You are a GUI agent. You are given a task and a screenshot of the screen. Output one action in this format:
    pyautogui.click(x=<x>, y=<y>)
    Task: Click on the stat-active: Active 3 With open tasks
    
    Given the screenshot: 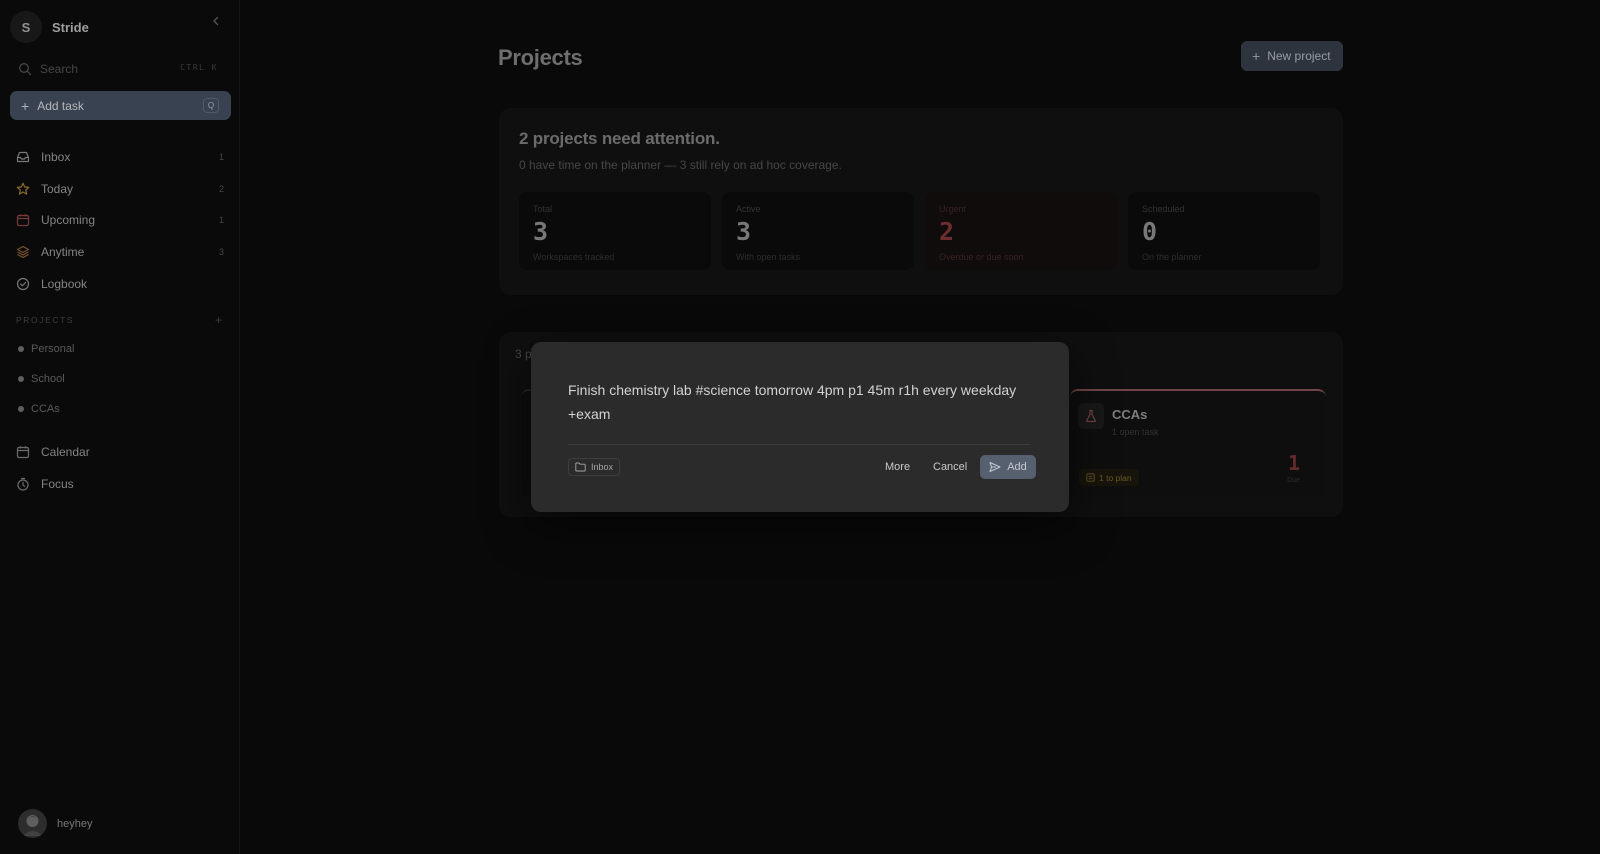 What is the action you would take?
    pyautogui.click(x=818, y=231)
    